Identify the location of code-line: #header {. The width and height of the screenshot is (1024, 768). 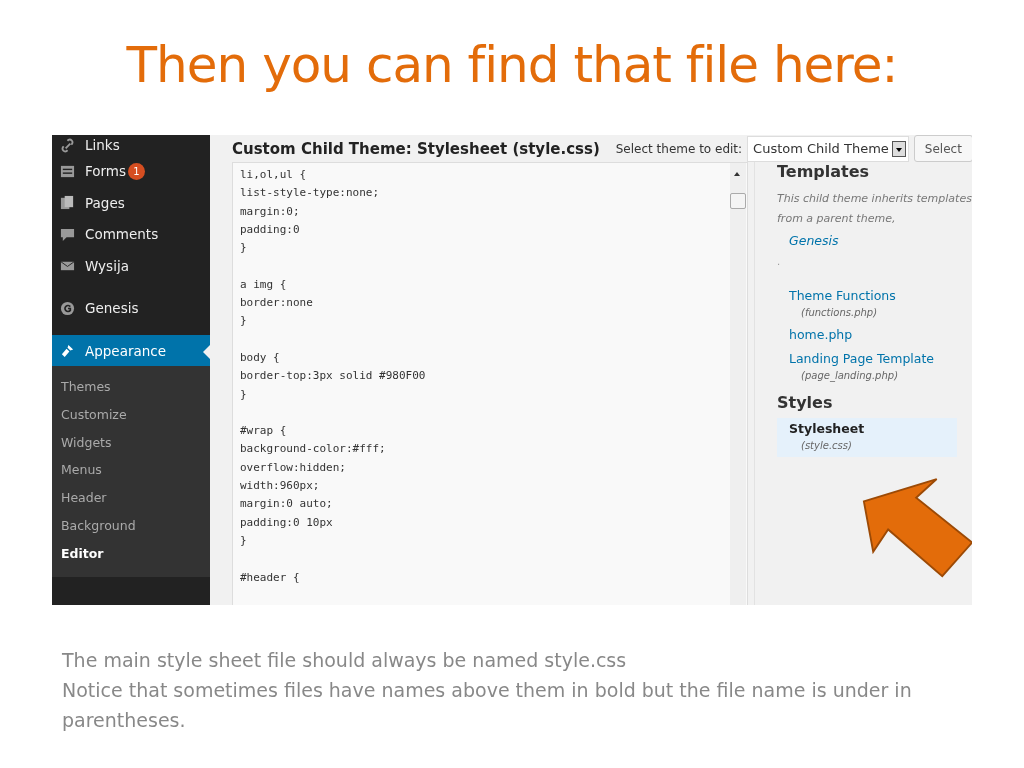
(270, 577).